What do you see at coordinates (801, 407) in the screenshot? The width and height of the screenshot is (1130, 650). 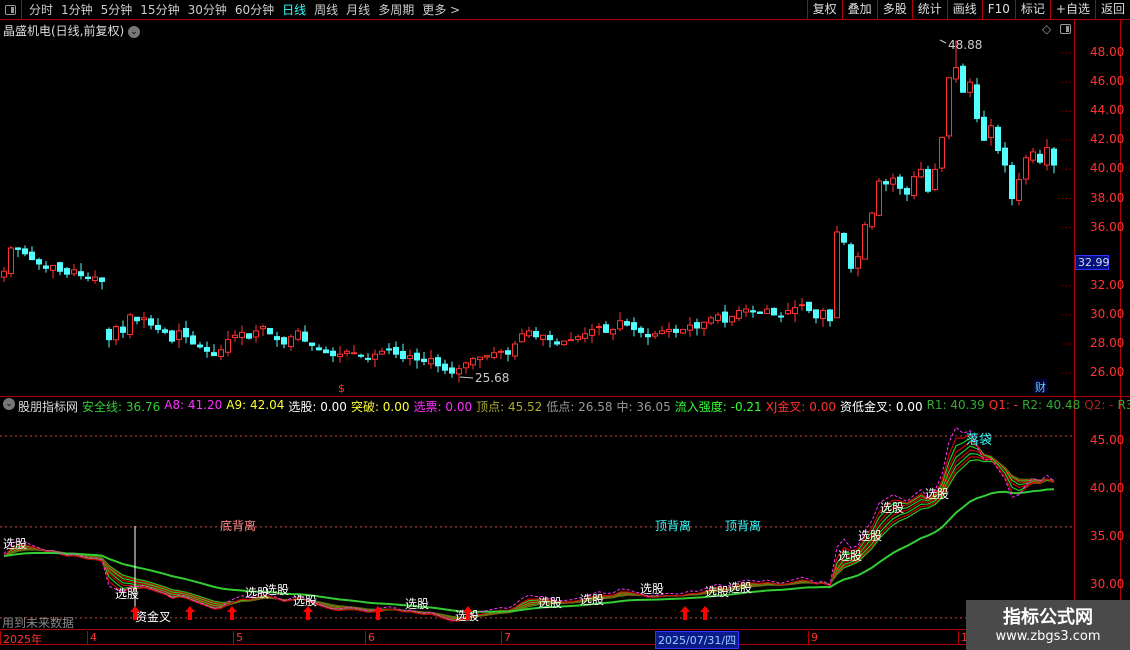 I see `indicator-value: XJ金叉: 0.00` at bounding box center [801, 407].